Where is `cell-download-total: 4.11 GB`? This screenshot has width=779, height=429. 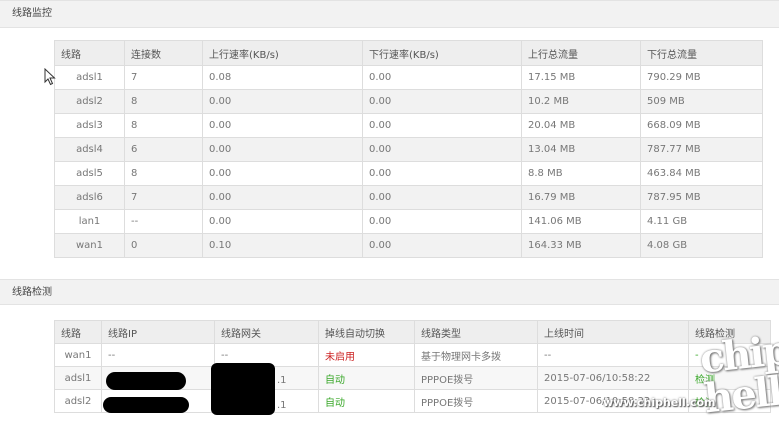 cell-download-total: 4.11 GB is located at coordinates (701, 221).